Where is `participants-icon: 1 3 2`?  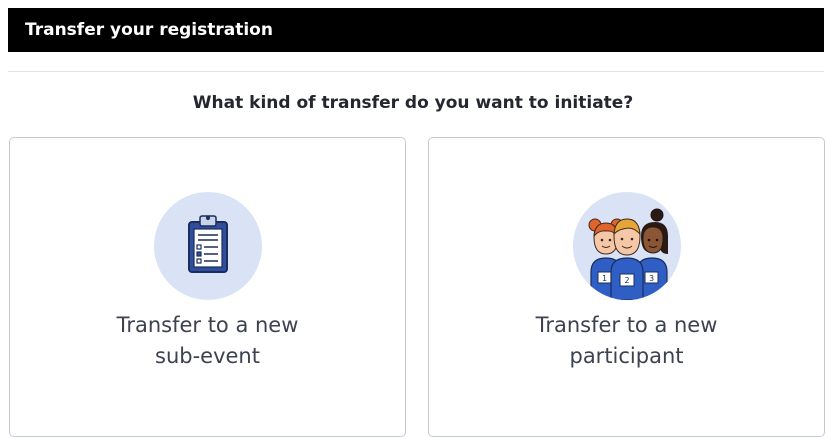
participants-icon: 1 3 2 is located at coordinates (628, 254).